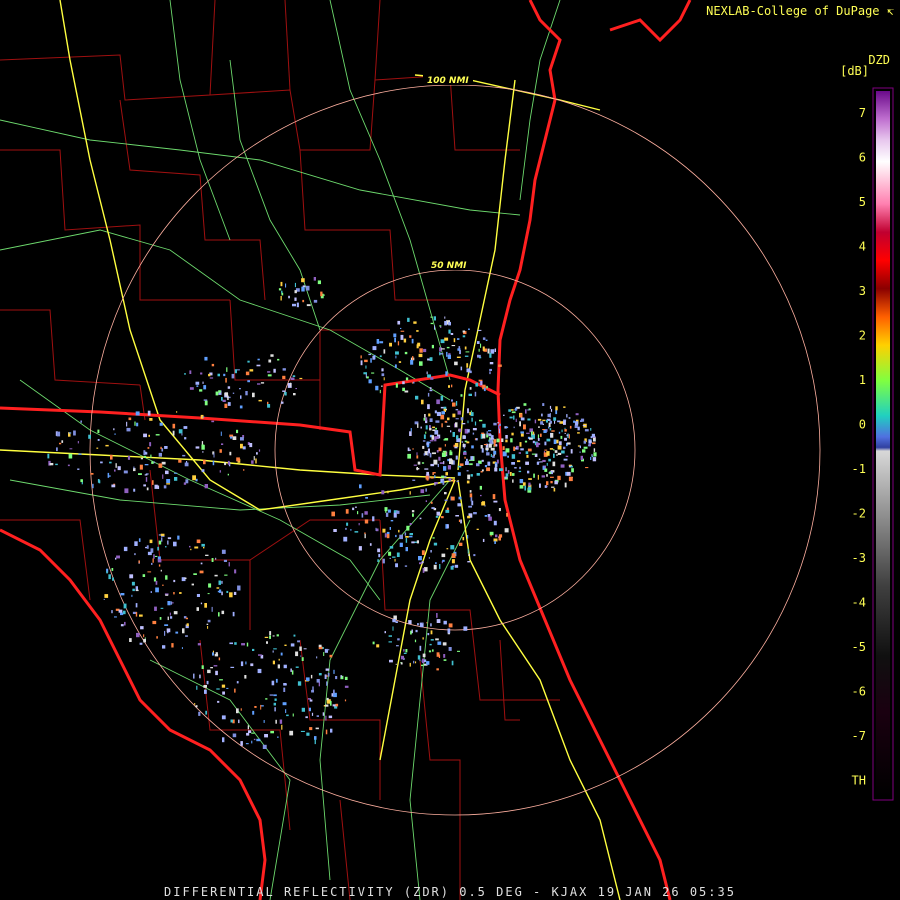 The height and width of the screenshot is (900, 900). I want to click on credit-label: NEXLAB-College of DuPage ↸, so click(800, 11).